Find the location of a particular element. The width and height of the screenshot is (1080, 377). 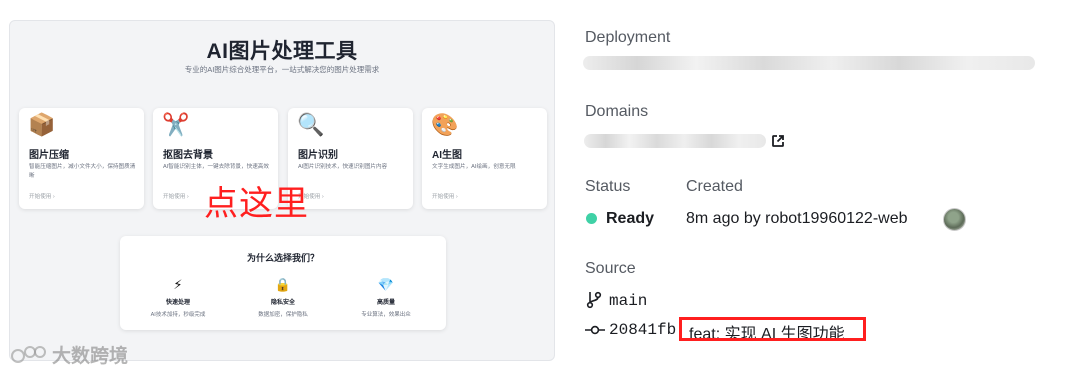

feature-description: 专业算法，效果出众 is located at coordinates (386, 315).